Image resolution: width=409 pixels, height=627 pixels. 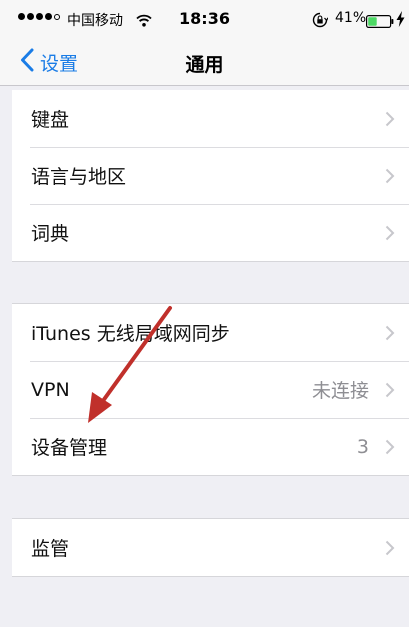 What do you see at coordinates (320, 22) in the screenshot?
I see `orientation-lock-icon` at bounding box center [320, 22].